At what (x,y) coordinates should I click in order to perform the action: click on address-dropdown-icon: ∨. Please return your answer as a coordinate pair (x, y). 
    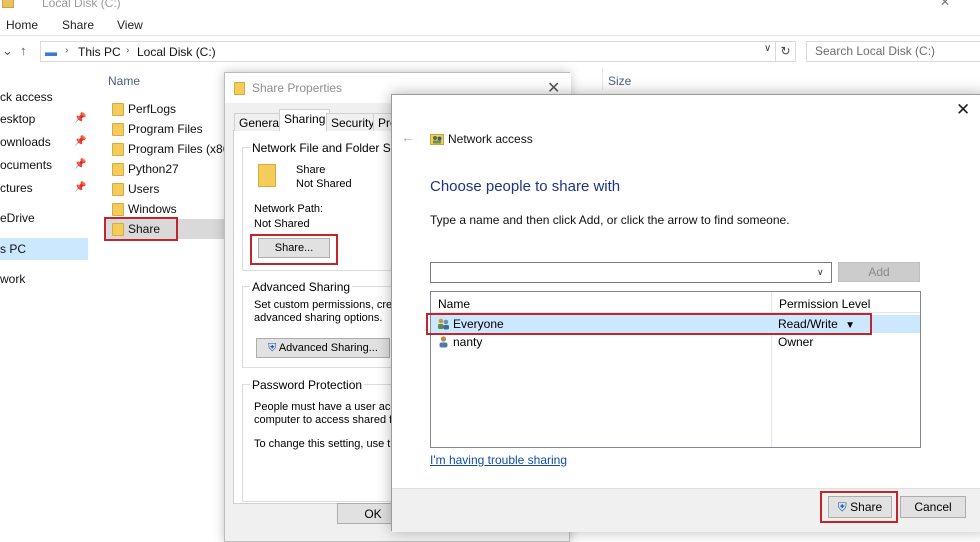
    Looking at the image, I should click on (767, 48).